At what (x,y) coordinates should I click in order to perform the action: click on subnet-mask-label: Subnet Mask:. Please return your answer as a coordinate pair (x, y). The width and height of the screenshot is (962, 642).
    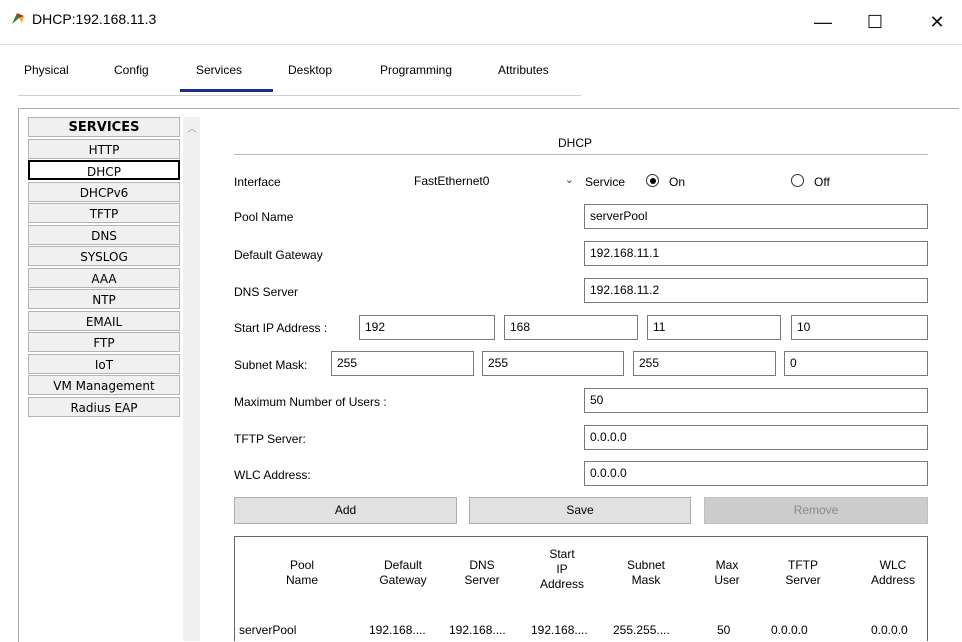
    Looking at the image, I should click on (271, 365).